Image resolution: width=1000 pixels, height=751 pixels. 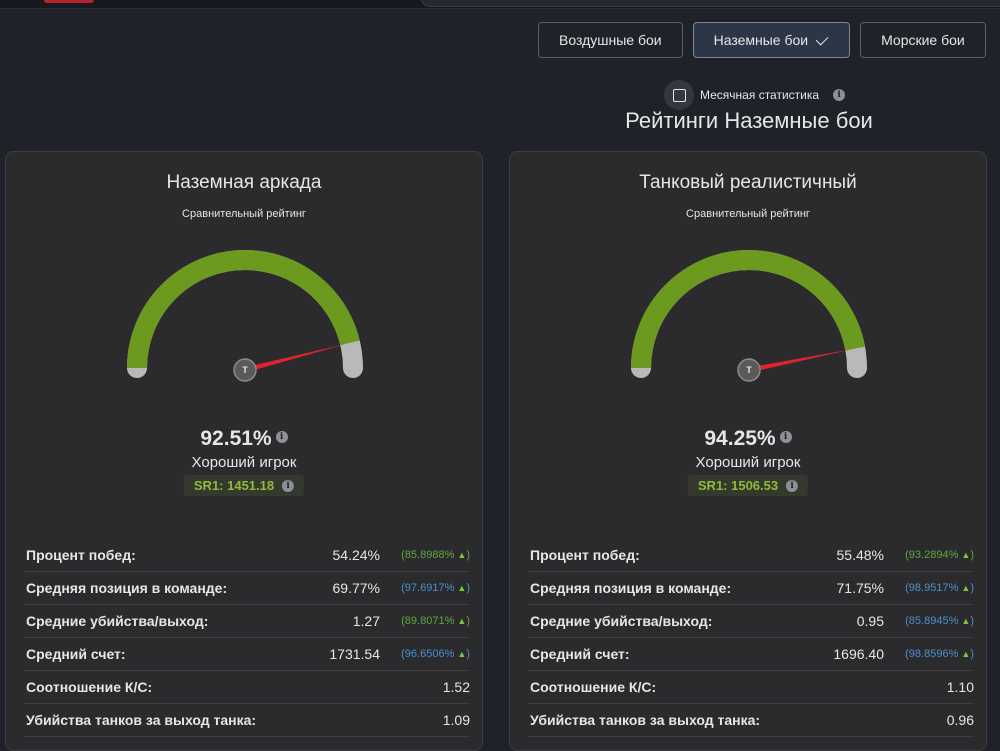 I want to click on rating-percent: 94.25% i, so click(x=748, y=439).